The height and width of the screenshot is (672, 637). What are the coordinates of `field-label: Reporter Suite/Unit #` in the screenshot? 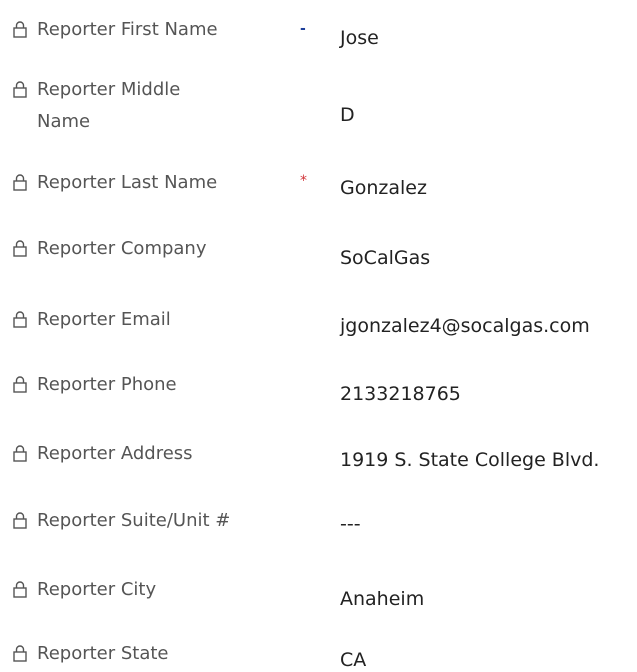 It's located at (134, 520).